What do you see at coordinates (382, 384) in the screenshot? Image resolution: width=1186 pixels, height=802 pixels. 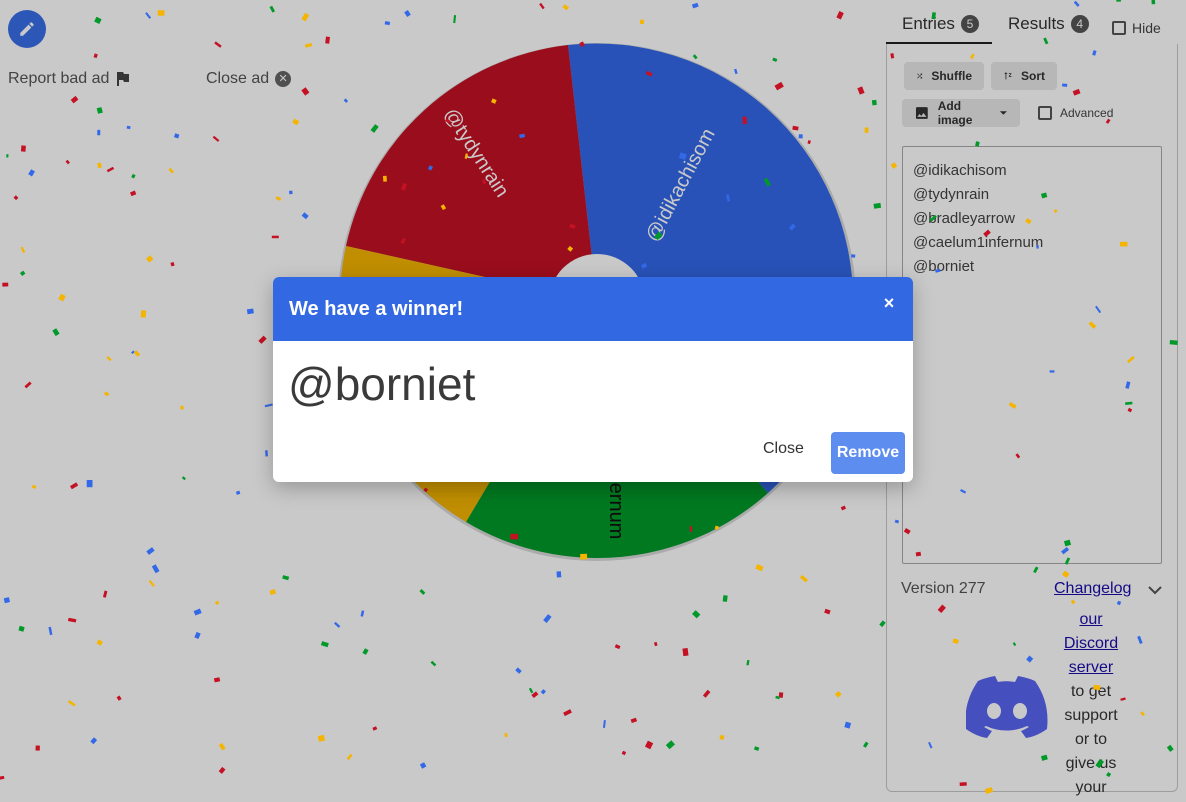 I see `winner-name: @borniet` at bounding box center [382, 384].